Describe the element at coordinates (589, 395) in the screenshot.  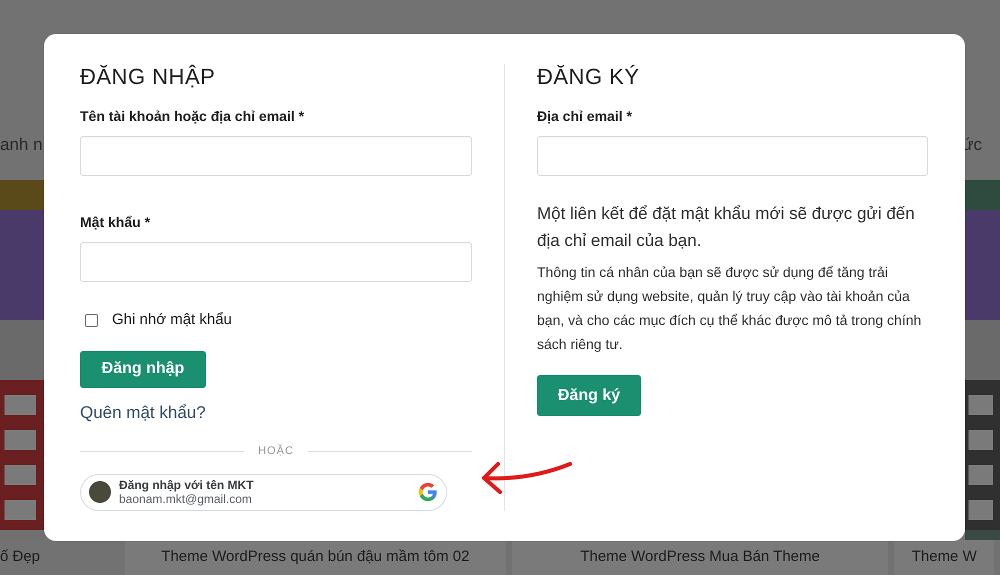
I see `register-button: Đăng ký` at that location.